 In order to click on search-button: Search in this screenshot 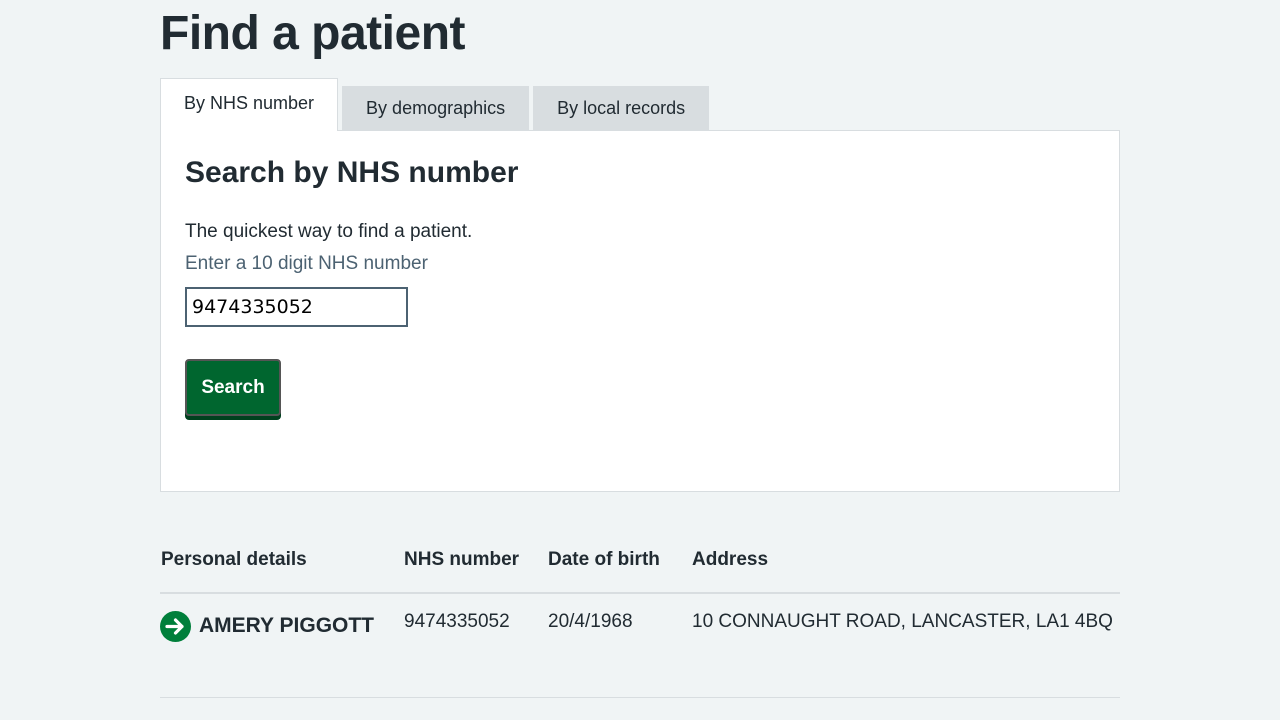, I will do `click(233, 387)`.